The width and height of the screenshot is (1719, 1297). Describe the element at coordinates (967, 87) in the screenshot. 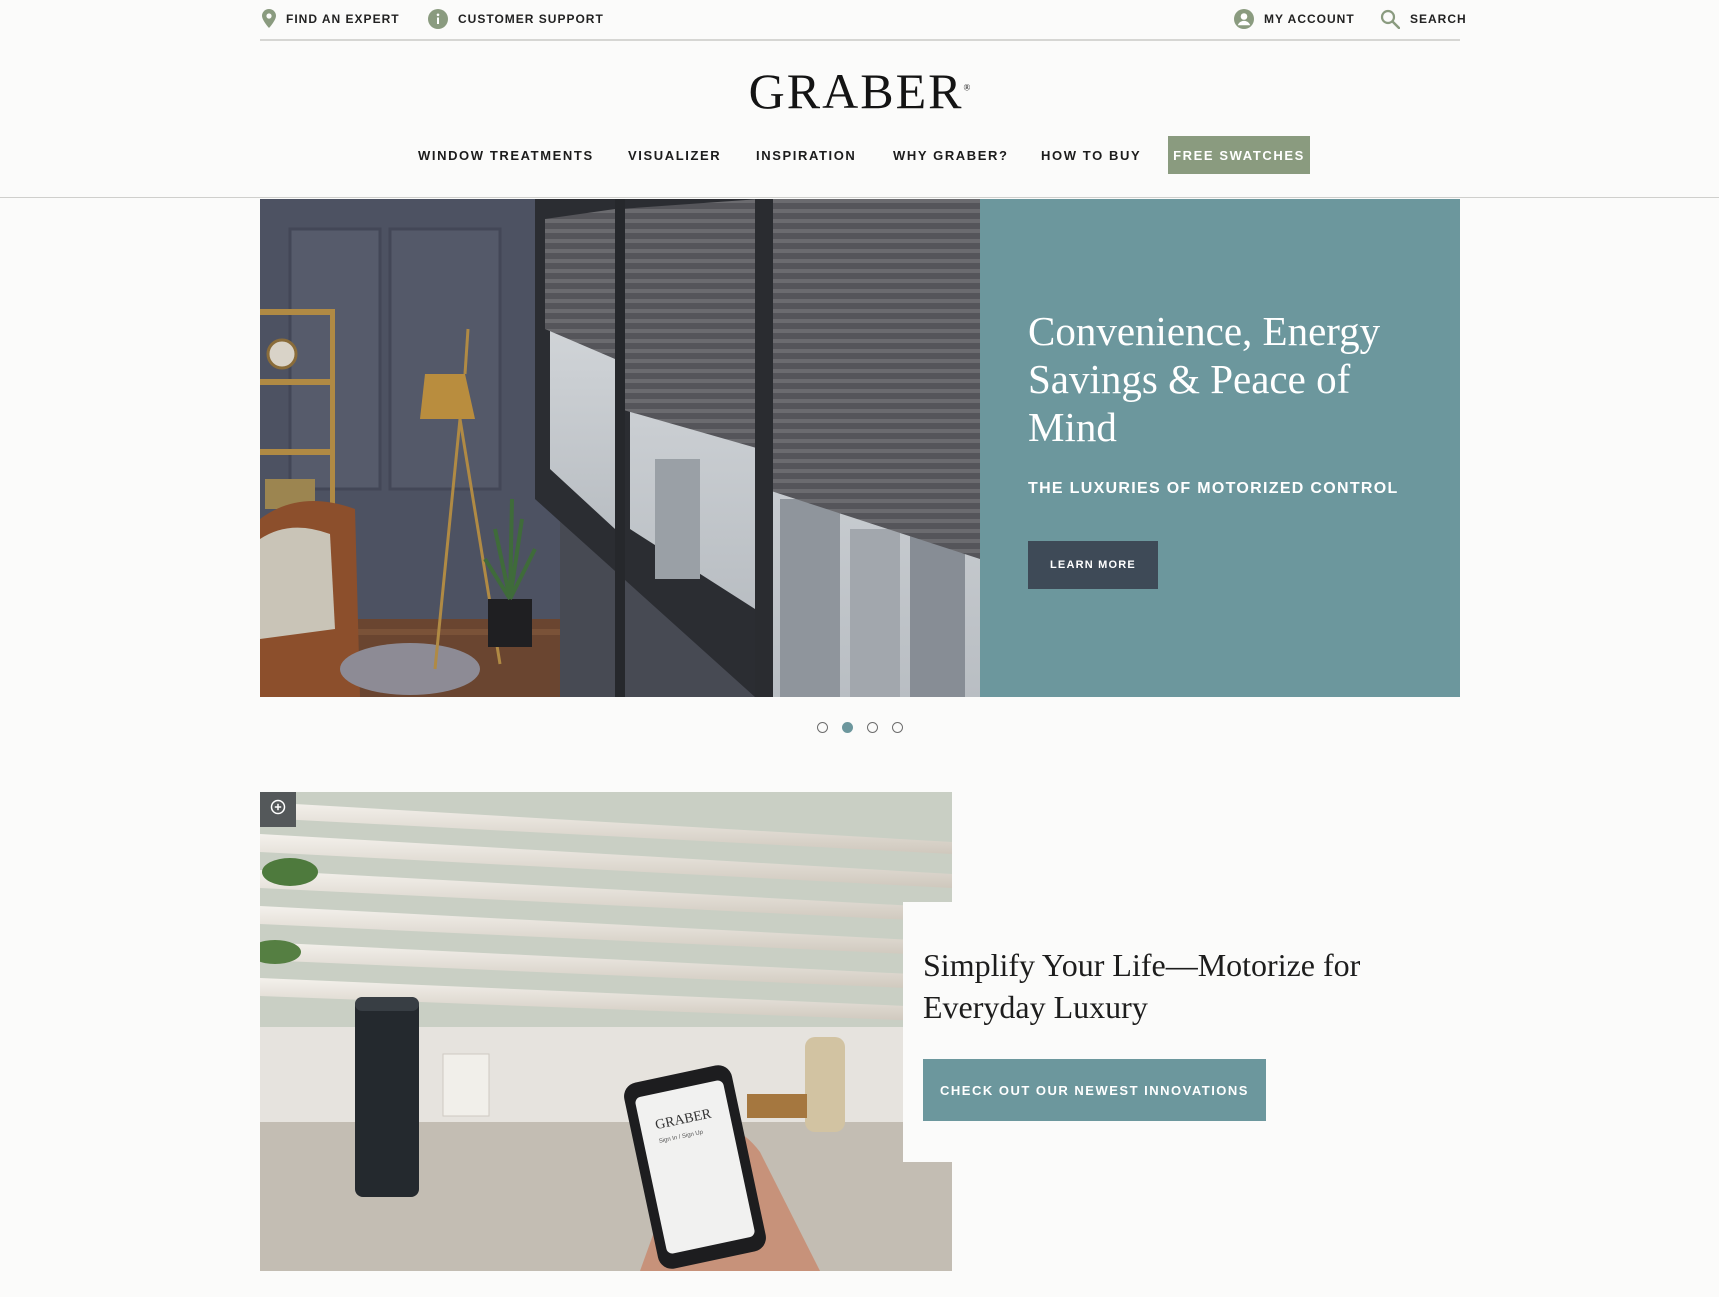

I see `registered-mark: ®` at that location.